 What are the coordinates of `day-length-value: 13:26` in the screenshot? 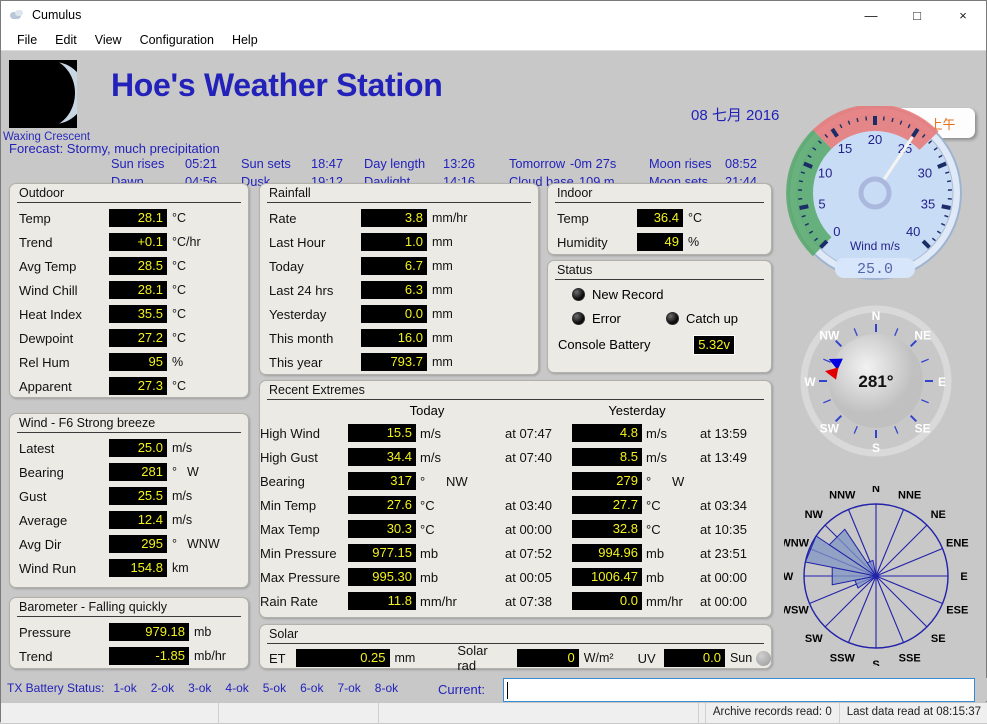 It's located at (459, 163).